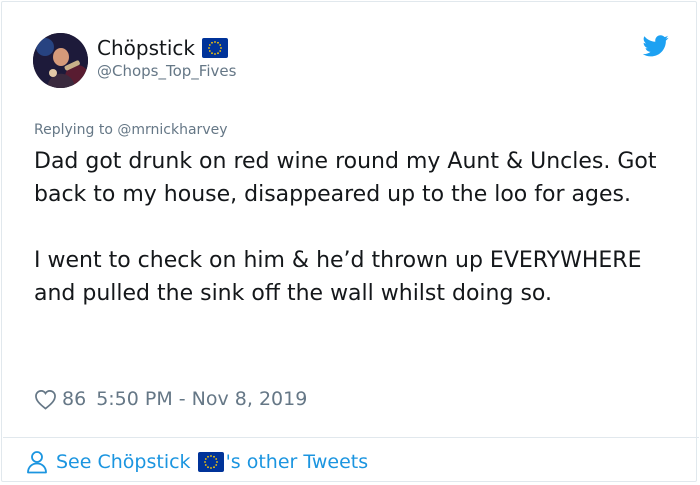 The width and height of the screenshot is (700, 485). I want to click on replying-to: Replying to @mrnickharvey, so click(131, 130).